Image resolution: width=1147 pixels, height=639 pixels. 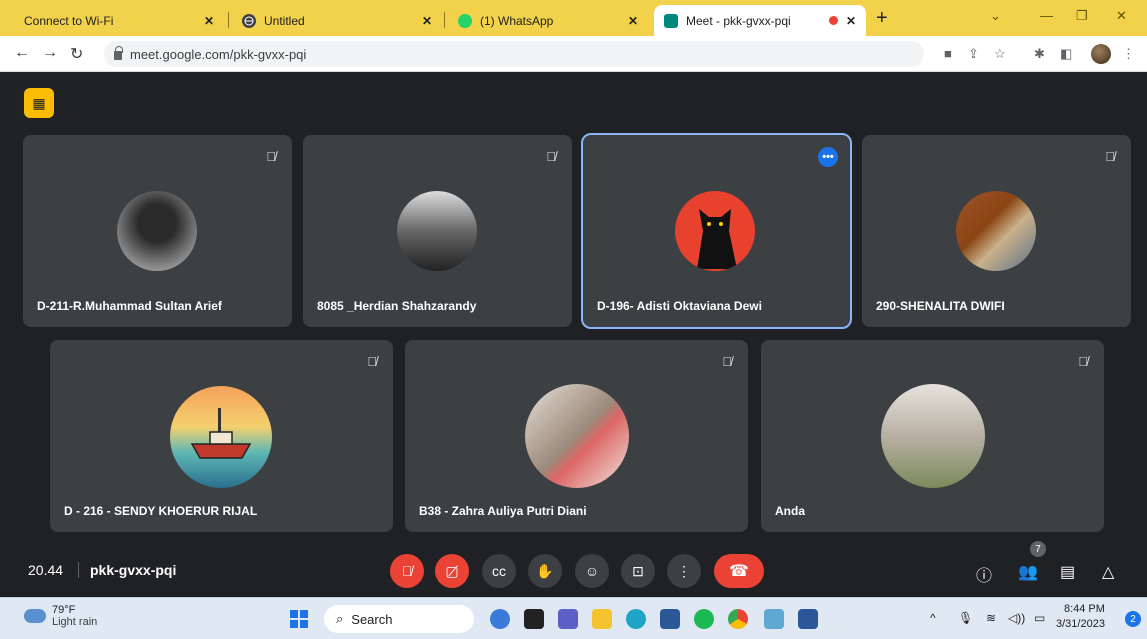 What do you see at coordinates (1080, 617) in the screenshot?
I see `taskbar-clock: 8:44 PM 3/31/2023` at bounding box center [1080, 617].